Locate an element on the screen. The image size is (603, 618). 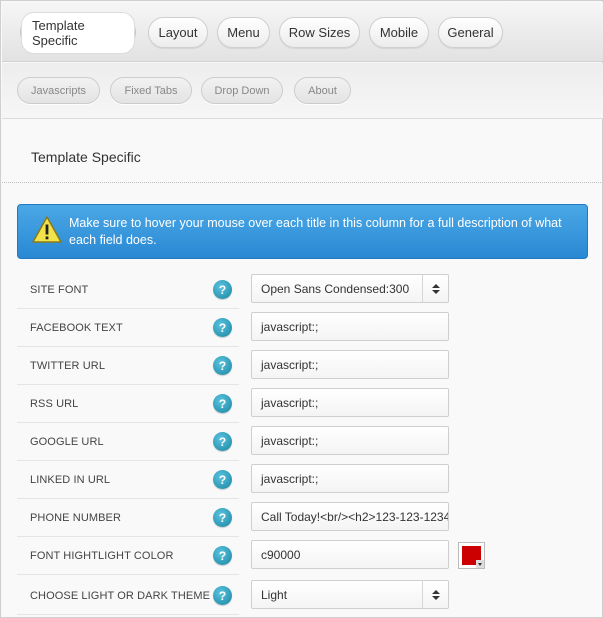
field-row-google-url: GOOGLE URL ? javascript:; is located at coordinates (302, 442).